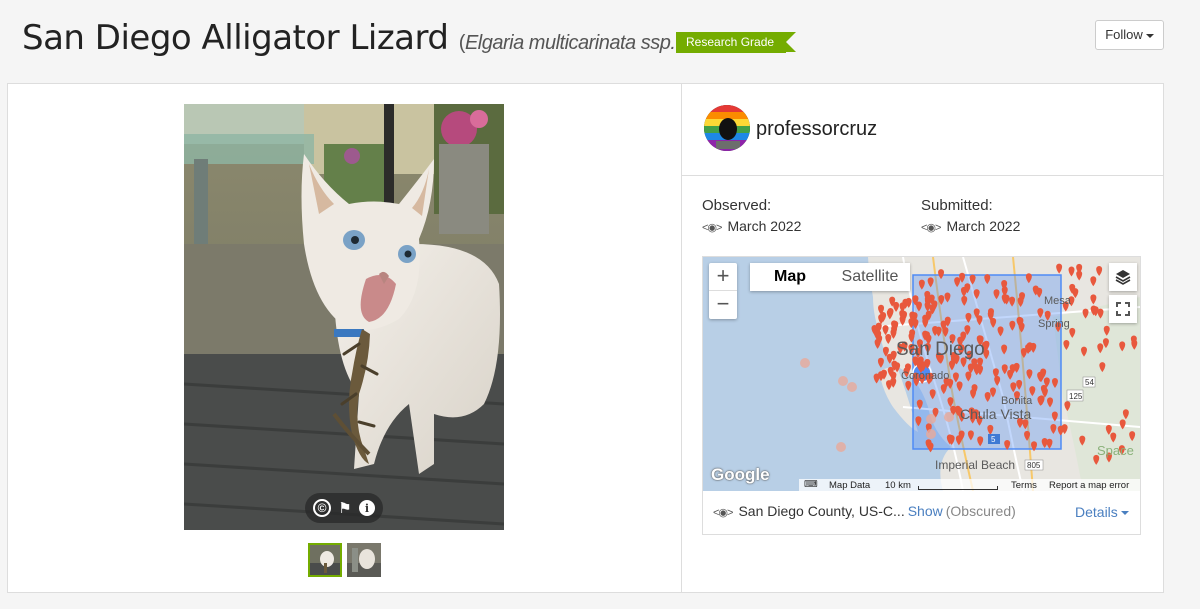  Describe the element at coordinates (723, 277) in the screenshot. I see `zoom-in-button: +` at that location.